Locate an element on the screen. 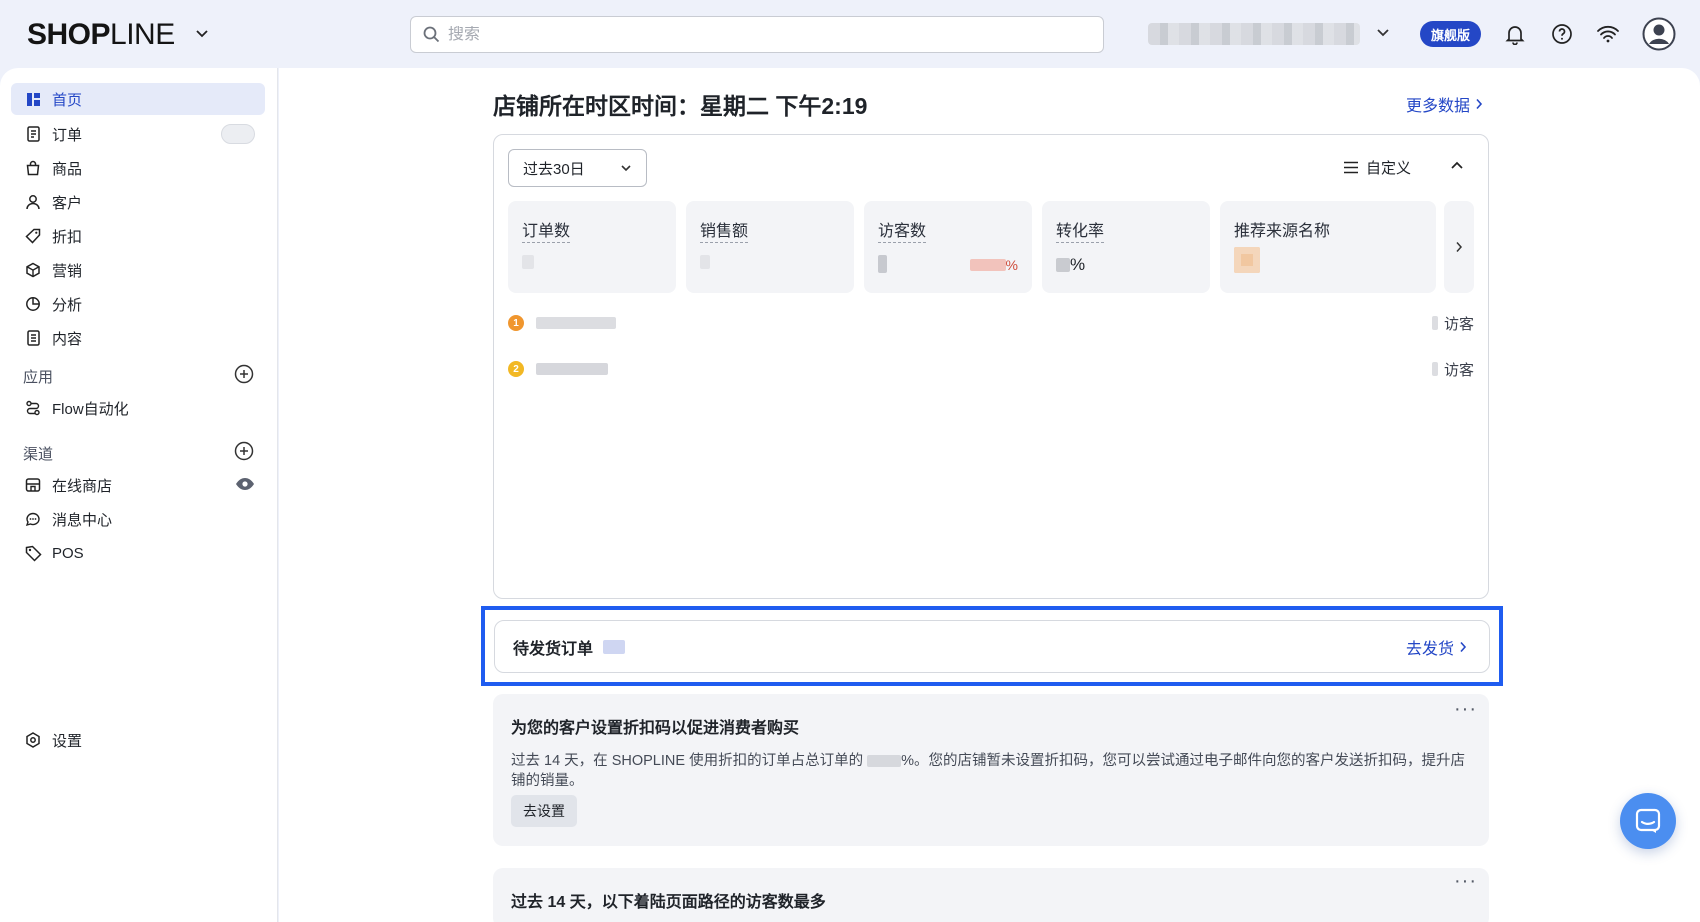 The image size is (1700, 922). logo-text-shop: SHOP is located at coordinates (69, 34).